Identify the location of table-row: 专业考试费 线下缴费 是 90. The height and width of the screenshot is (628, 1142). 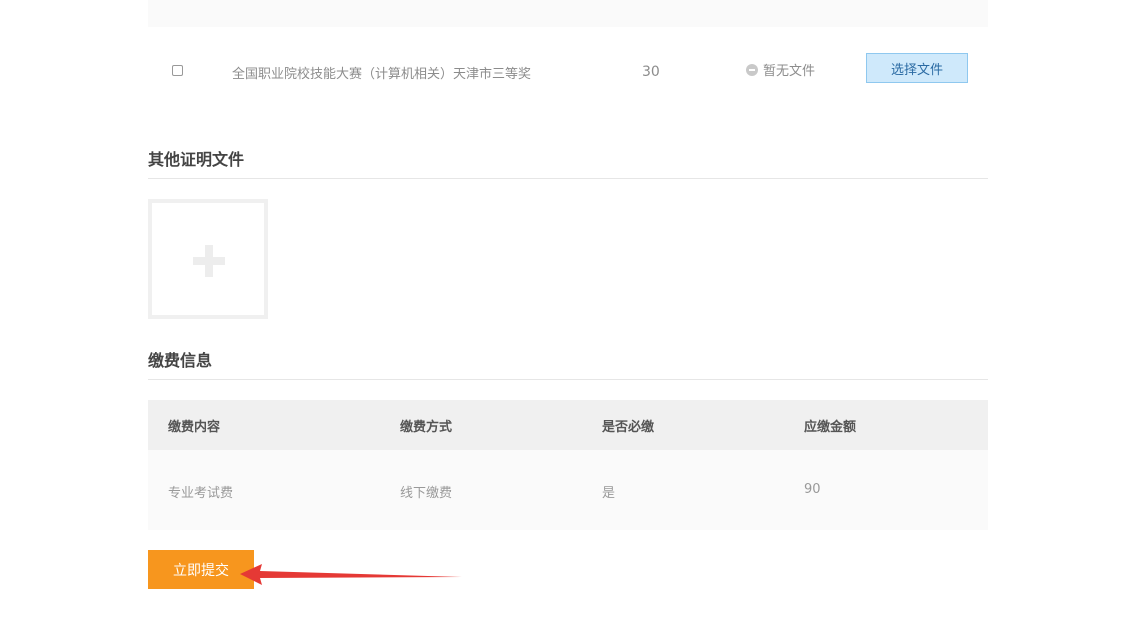
(568, 490).